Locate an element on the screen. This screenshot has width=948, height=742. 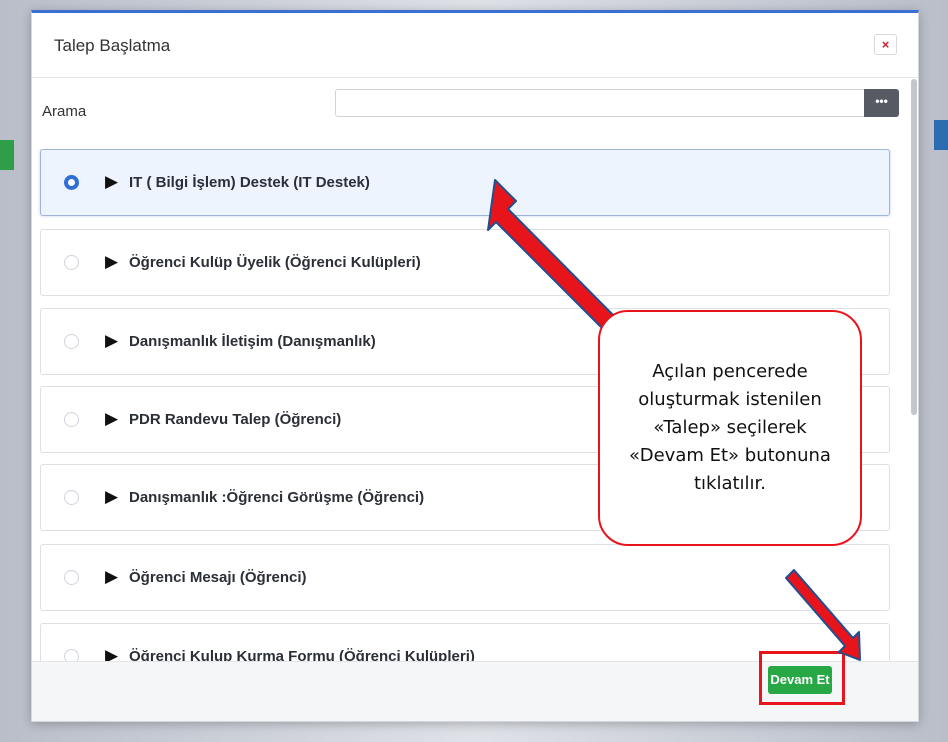
scrollbar is located at coordinates (914, 247).